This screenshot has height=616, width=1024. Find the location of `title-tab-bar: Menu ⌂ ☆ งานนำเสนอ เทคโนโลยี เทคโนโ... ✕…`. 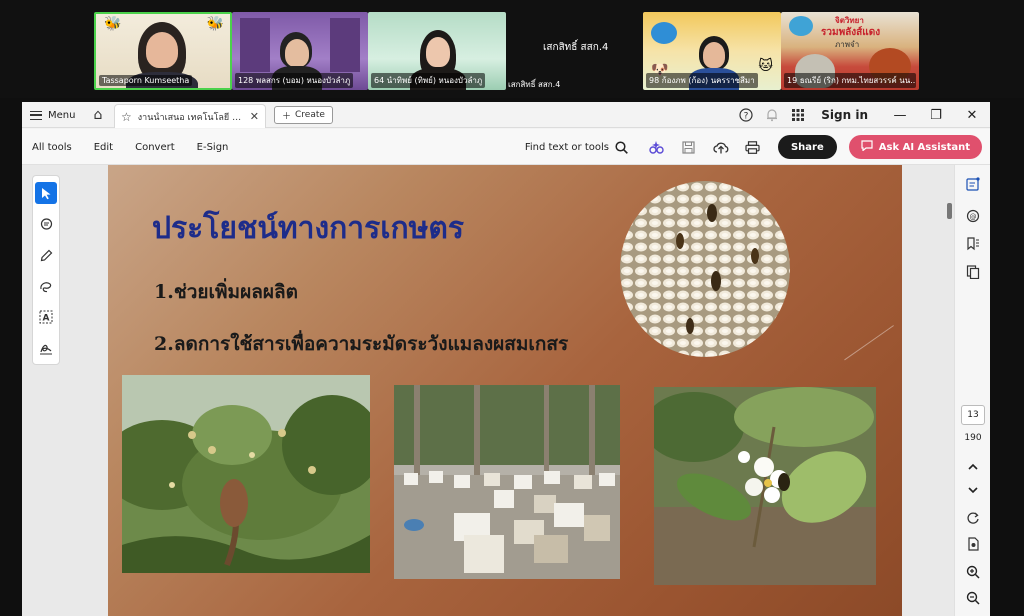

title-tab-bar: Menu ⌂ ☆ งานนำเสนอ เทคโนโลยี เทคโนโ... ✕… is located at coordinates (506, 115).